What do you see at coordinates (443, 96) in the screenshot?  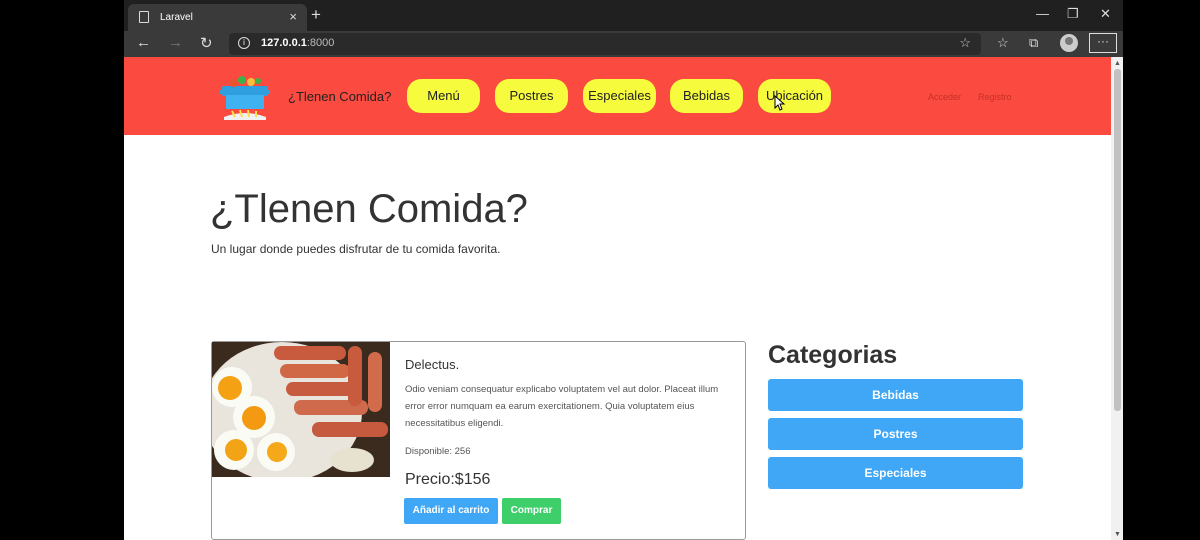 I see `nav-menu: Menú` at bounding box center [443, 96].